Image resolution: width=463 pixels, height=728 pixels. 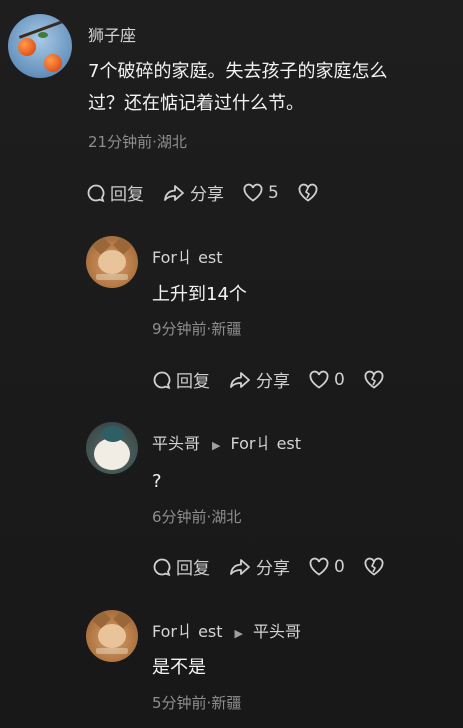 What do you see at coordinates (179, 703) in the screenshot?
I see `comment-time: 5分钟前` at bounding box center [179, 703].